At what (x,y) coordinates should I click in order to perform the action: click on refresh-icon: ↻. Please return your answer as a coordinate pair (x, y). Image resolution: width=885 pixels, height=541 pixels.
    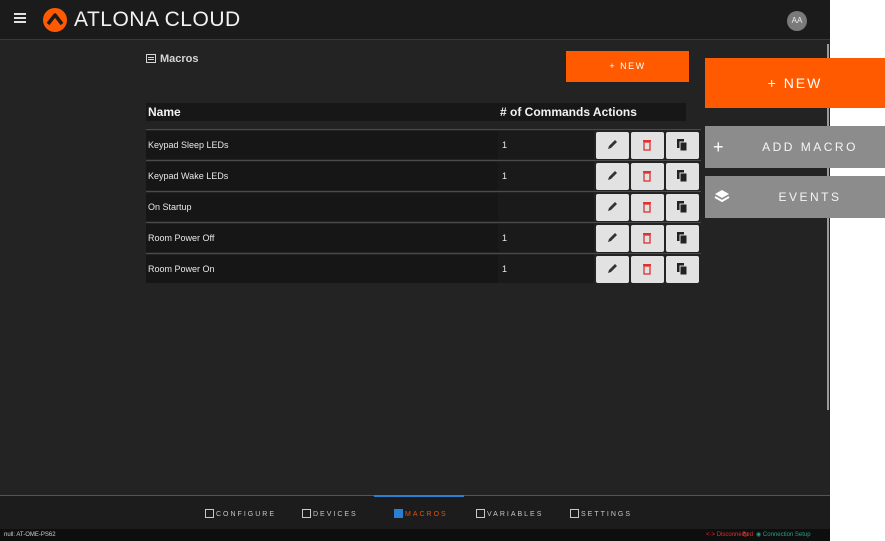
    Looking at the image, I should click on (745, 535).